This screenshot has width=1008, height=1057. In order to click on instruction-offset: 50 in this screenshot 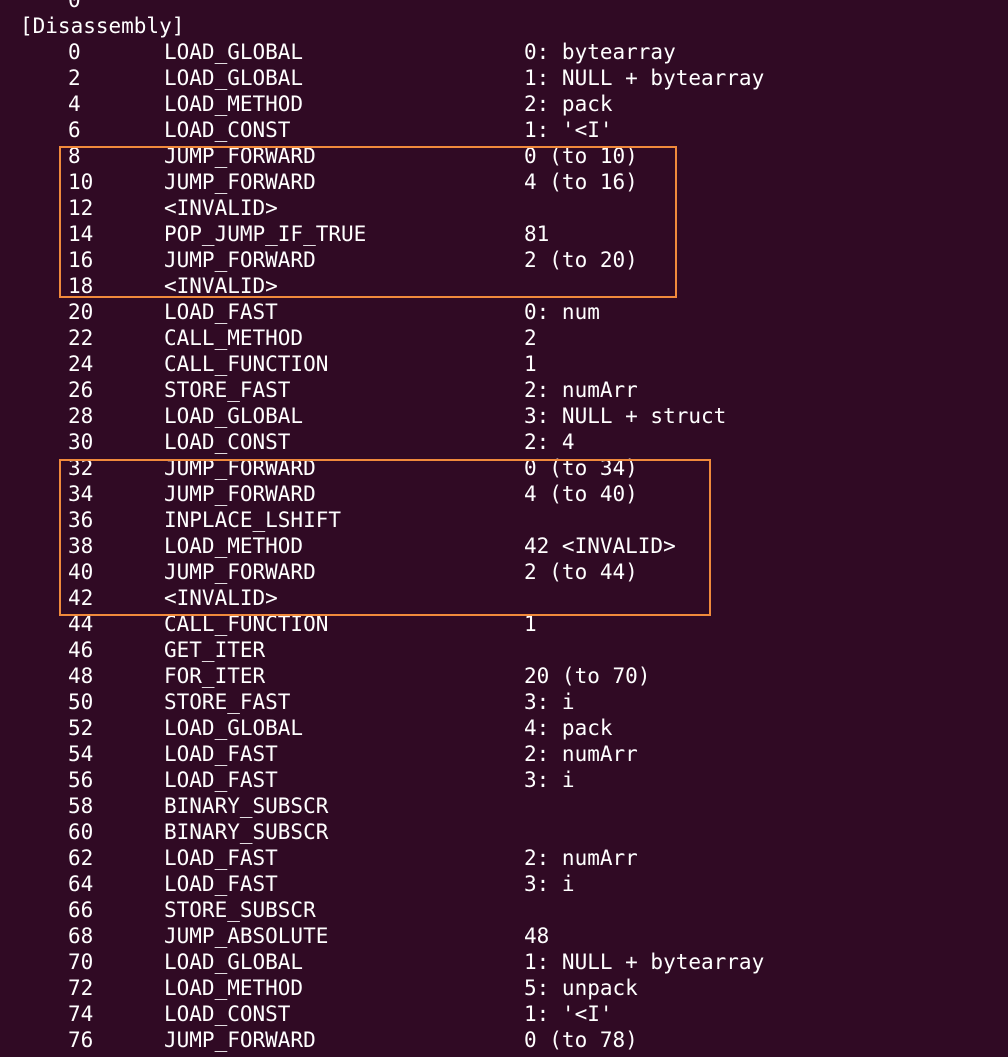, I will do `click(81, 702)`.